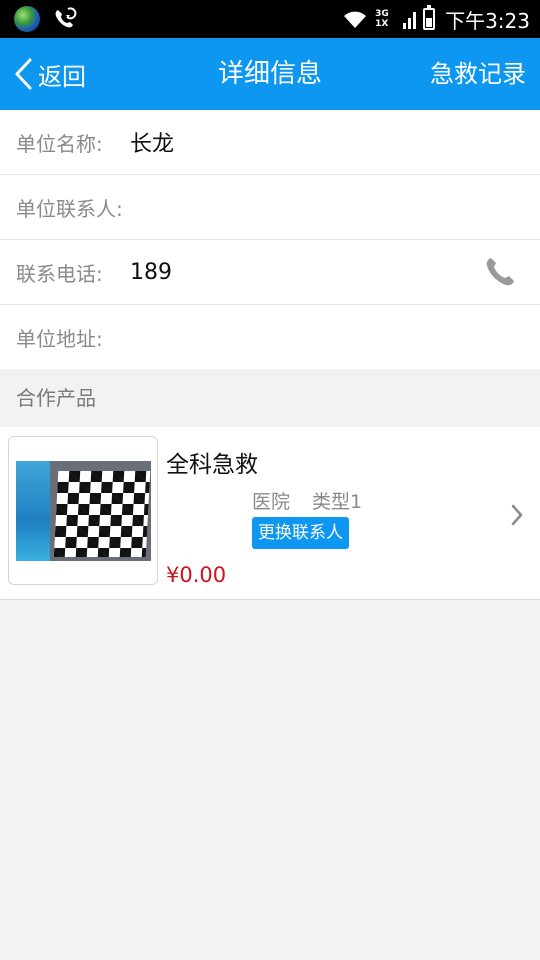 The image size is (540, 960). I want to click on network-label-3g: 3G, so click(382, 14).